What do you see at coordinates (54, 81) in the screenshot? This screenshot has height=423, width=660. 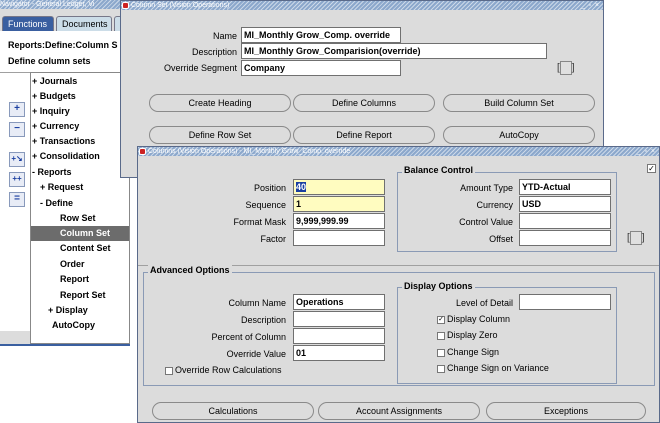 I see `tree-item-journals: + Journals` at bounding box center [54, 81].